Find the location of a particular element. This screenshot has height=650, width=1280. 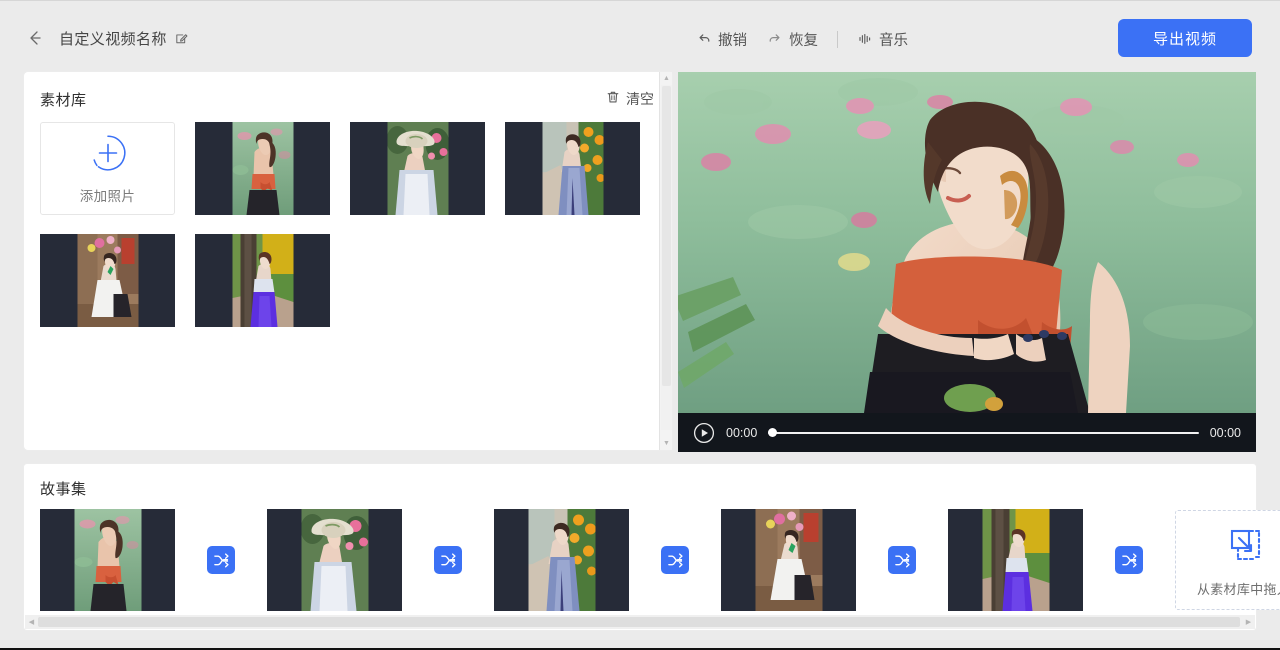

library-header: 素材库 清空 is located at coordinates (348, 99).